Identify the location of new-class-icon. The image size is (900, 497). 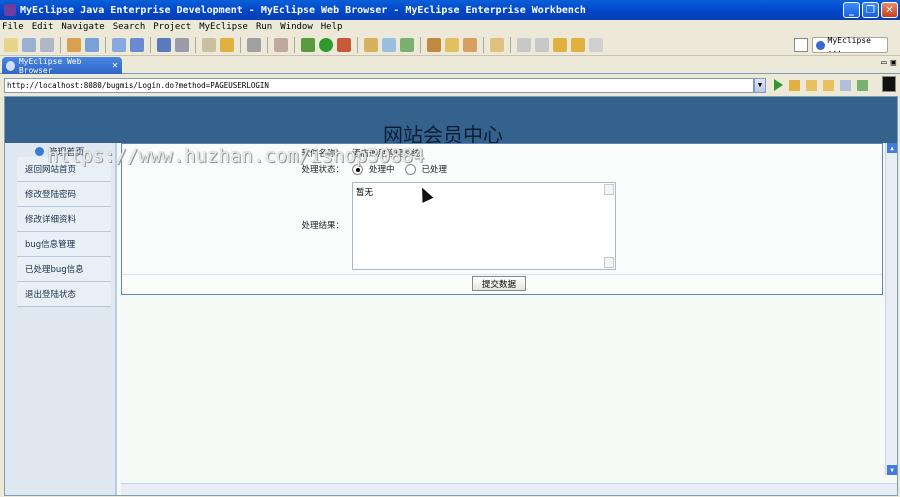
(371, 44).